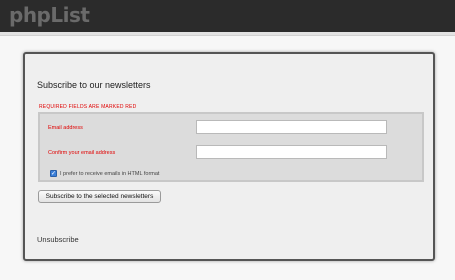 The image size is (455, 280). I want to click on header-divider, so click(227, 34).